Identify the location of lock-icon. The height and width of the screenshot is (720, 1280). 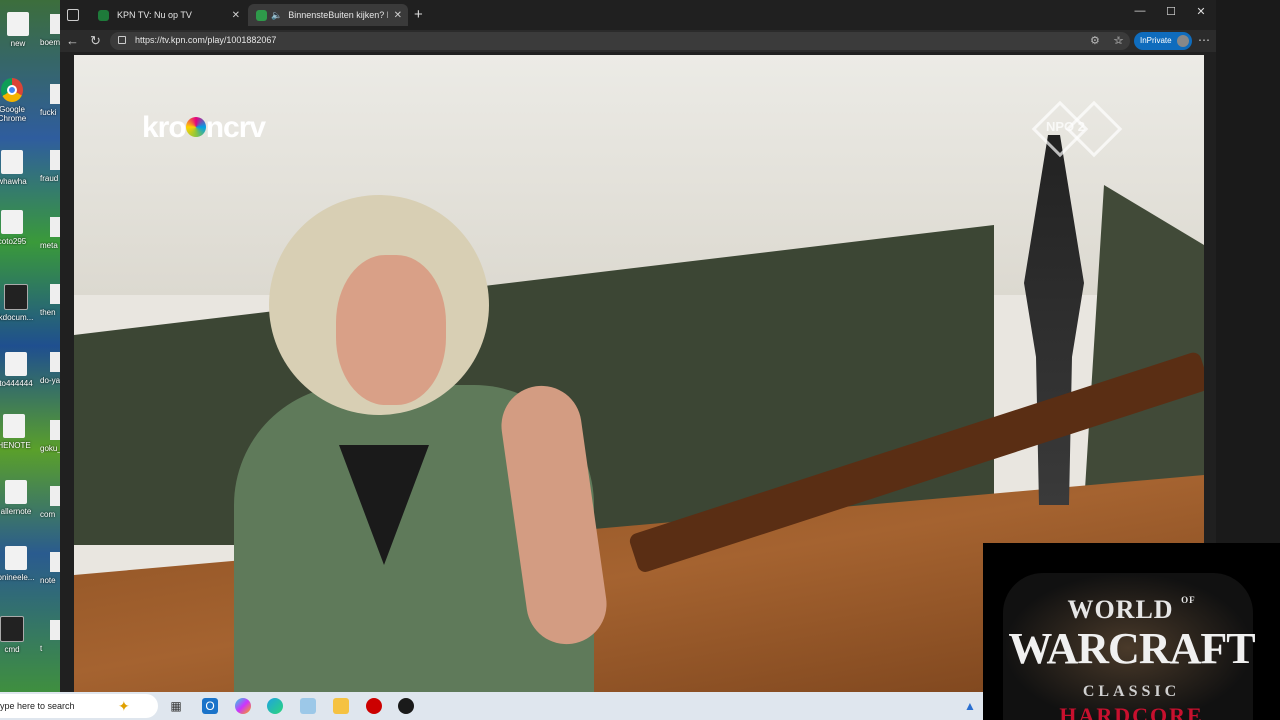
(122, 40).